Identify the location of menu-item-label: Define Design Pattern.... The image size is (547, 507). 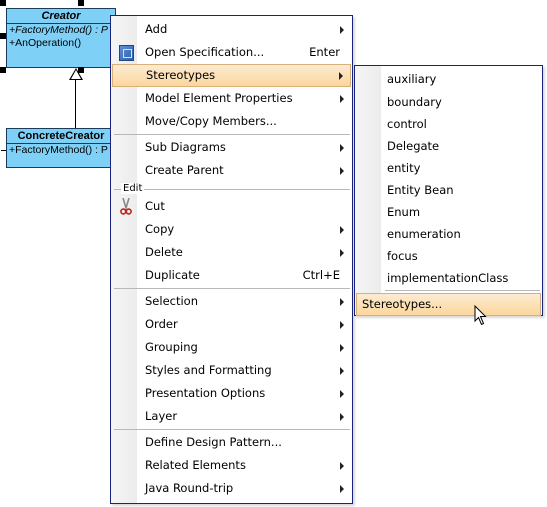
(213, 442).